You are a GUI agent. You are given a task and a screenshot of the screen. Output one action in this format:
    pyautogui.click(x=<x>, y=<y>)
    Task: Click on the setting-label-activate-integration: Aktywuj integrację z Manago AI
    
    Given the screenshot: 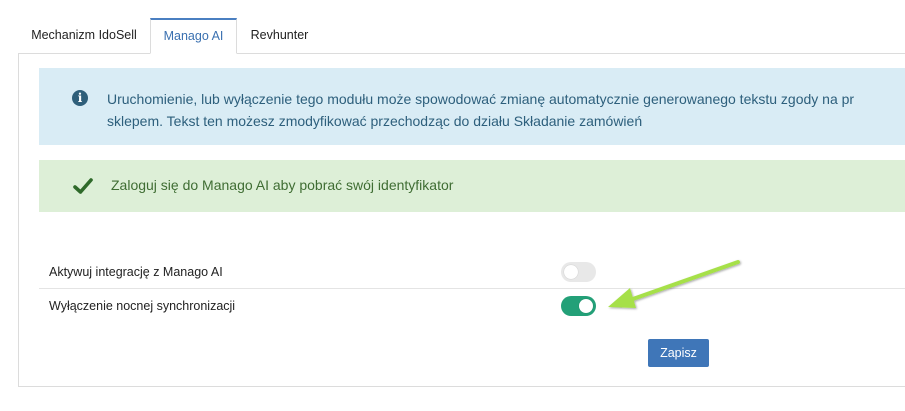 What is the action you would take?
    pyautogui.click(x=136, y=272)
    